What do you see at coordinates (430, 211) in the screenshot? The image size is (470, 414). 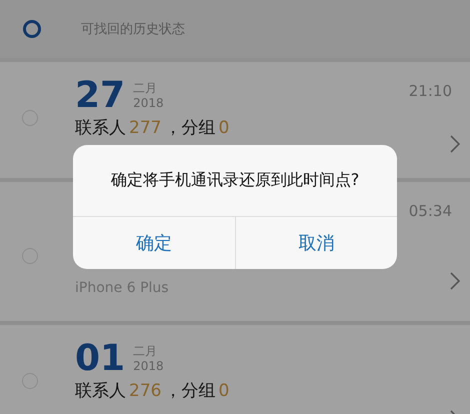 I see `entry-time: 05:34` at bounding box center [430, 211].